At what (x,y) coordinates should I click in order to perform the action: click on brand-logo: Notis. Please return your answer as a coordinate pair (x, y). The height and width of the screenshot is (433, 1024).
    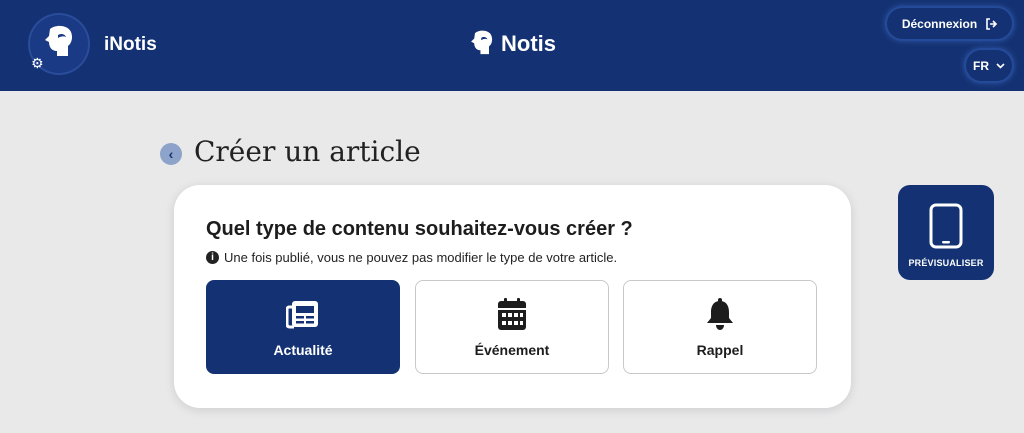
    Looking at the image, I should click on (512, 44).